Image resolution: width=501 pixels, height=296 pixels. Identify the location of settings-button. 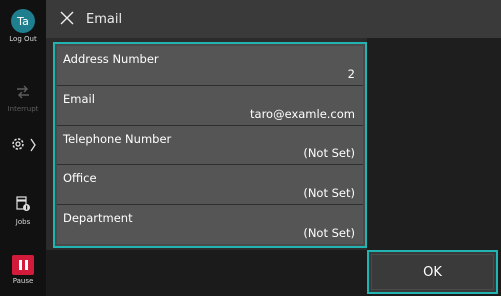
(23, 146).